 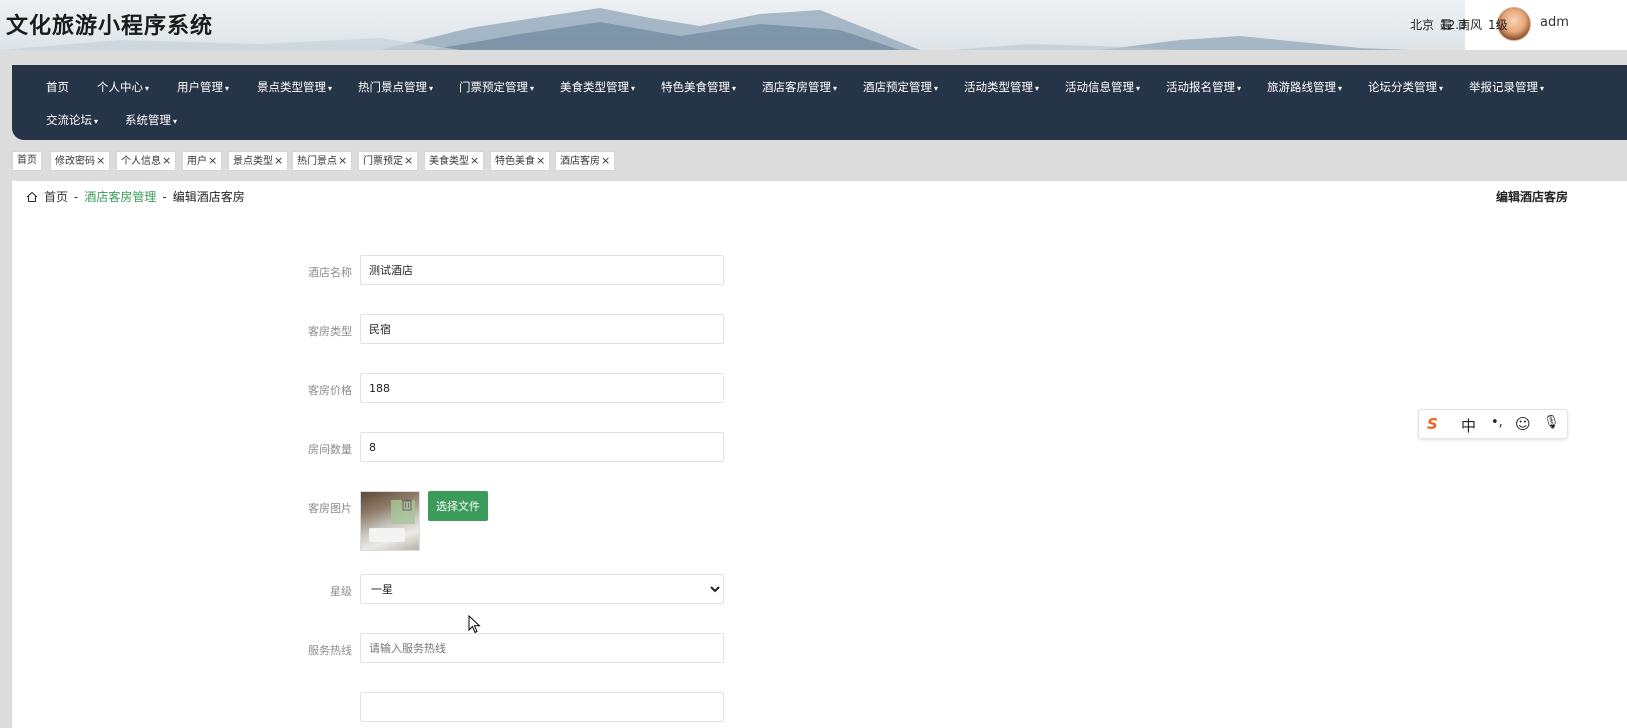 What do you see at coordinates (1432, 424) in the screenshot?
I see `sogou-logo-icon: S` at bounding box center [1432, 424].